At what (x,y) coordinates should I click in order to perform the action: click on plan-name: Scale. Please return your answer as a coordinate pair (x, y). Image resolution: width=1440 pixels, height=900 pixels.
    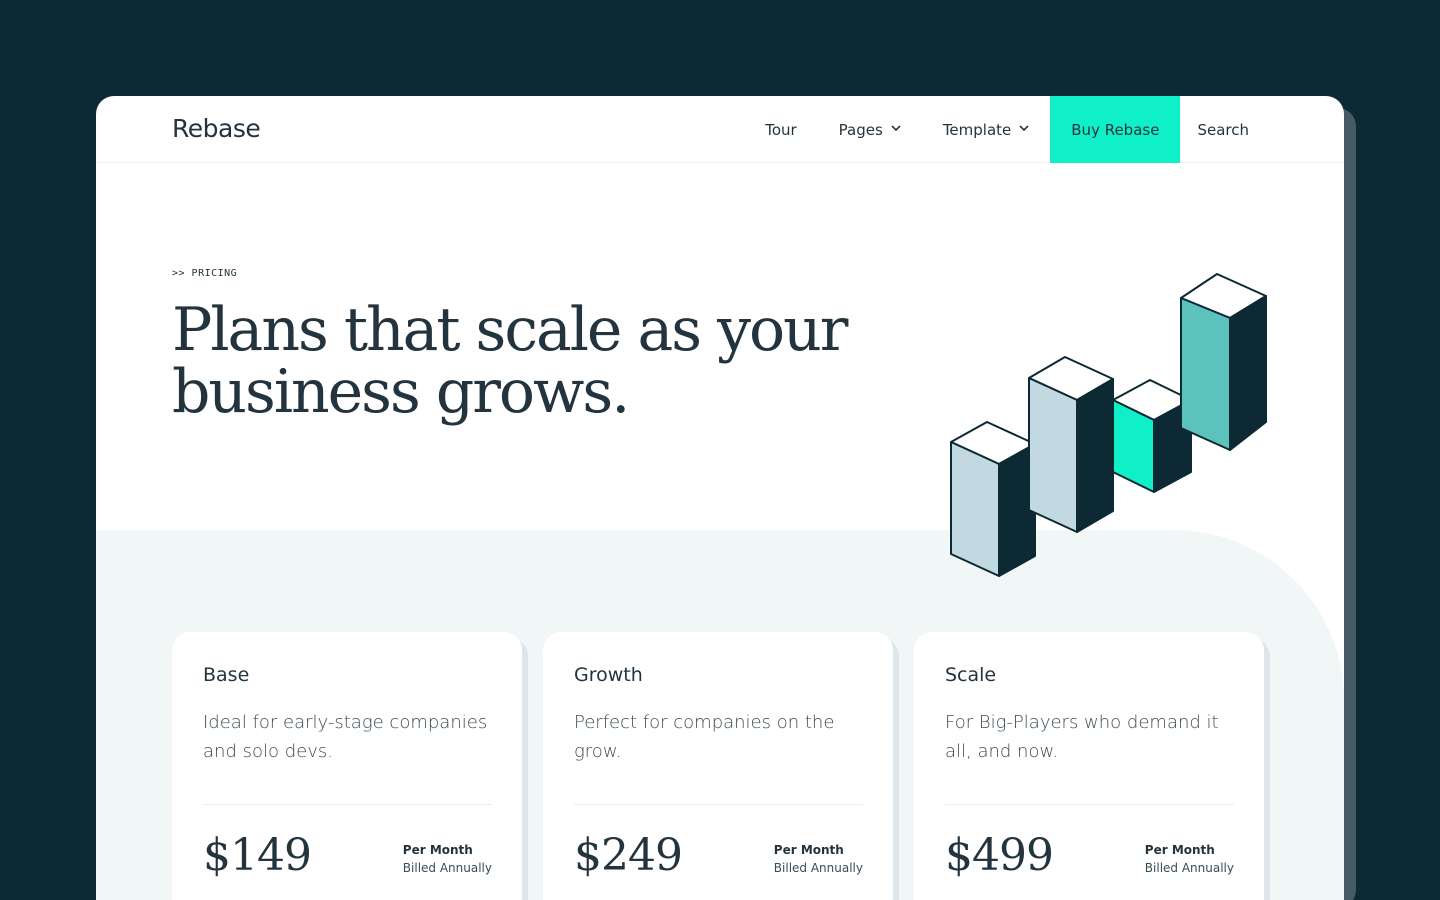
    Looking at the image, I should click on (971, 675).